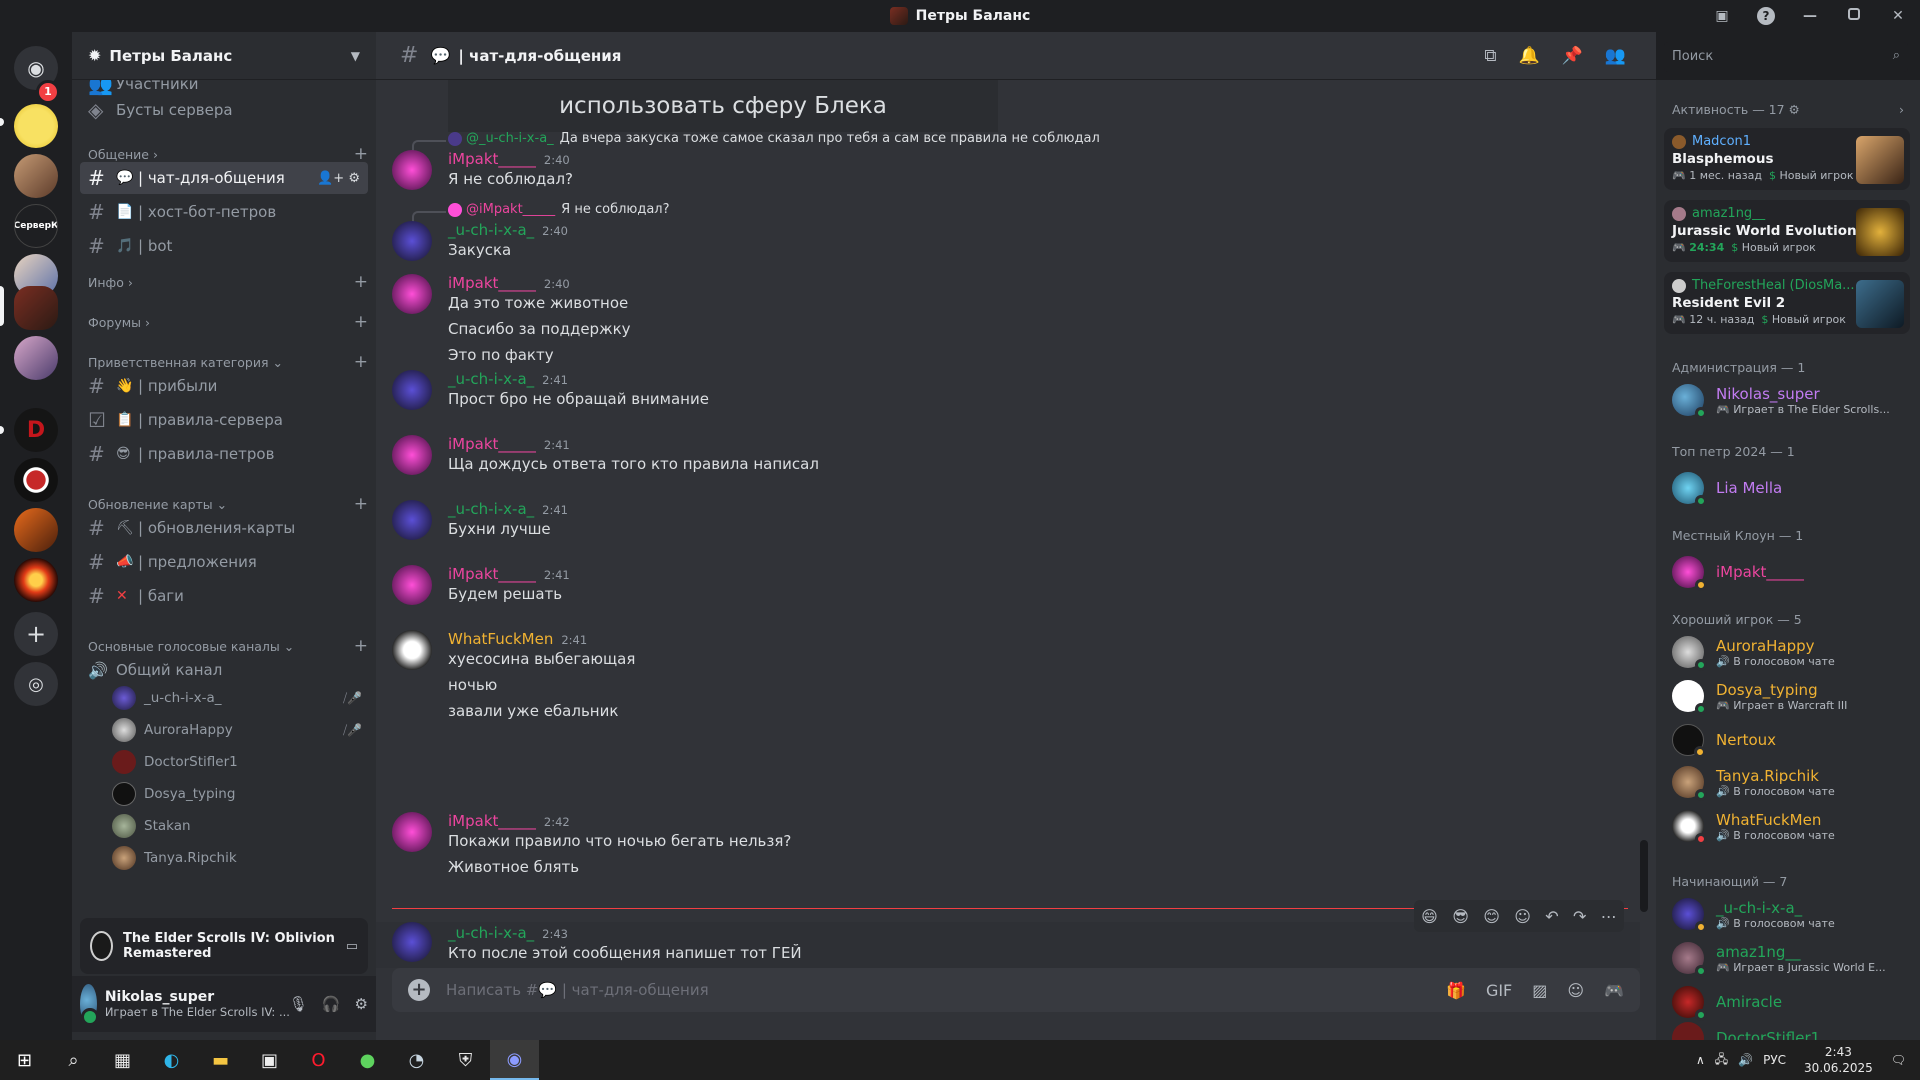 Image resolution: width=1920 pixels, height=1080 pixels. Describe the element at coordinates (500, 639) in the screenshot. I see `author-name: WhatFuckMen` at that location.